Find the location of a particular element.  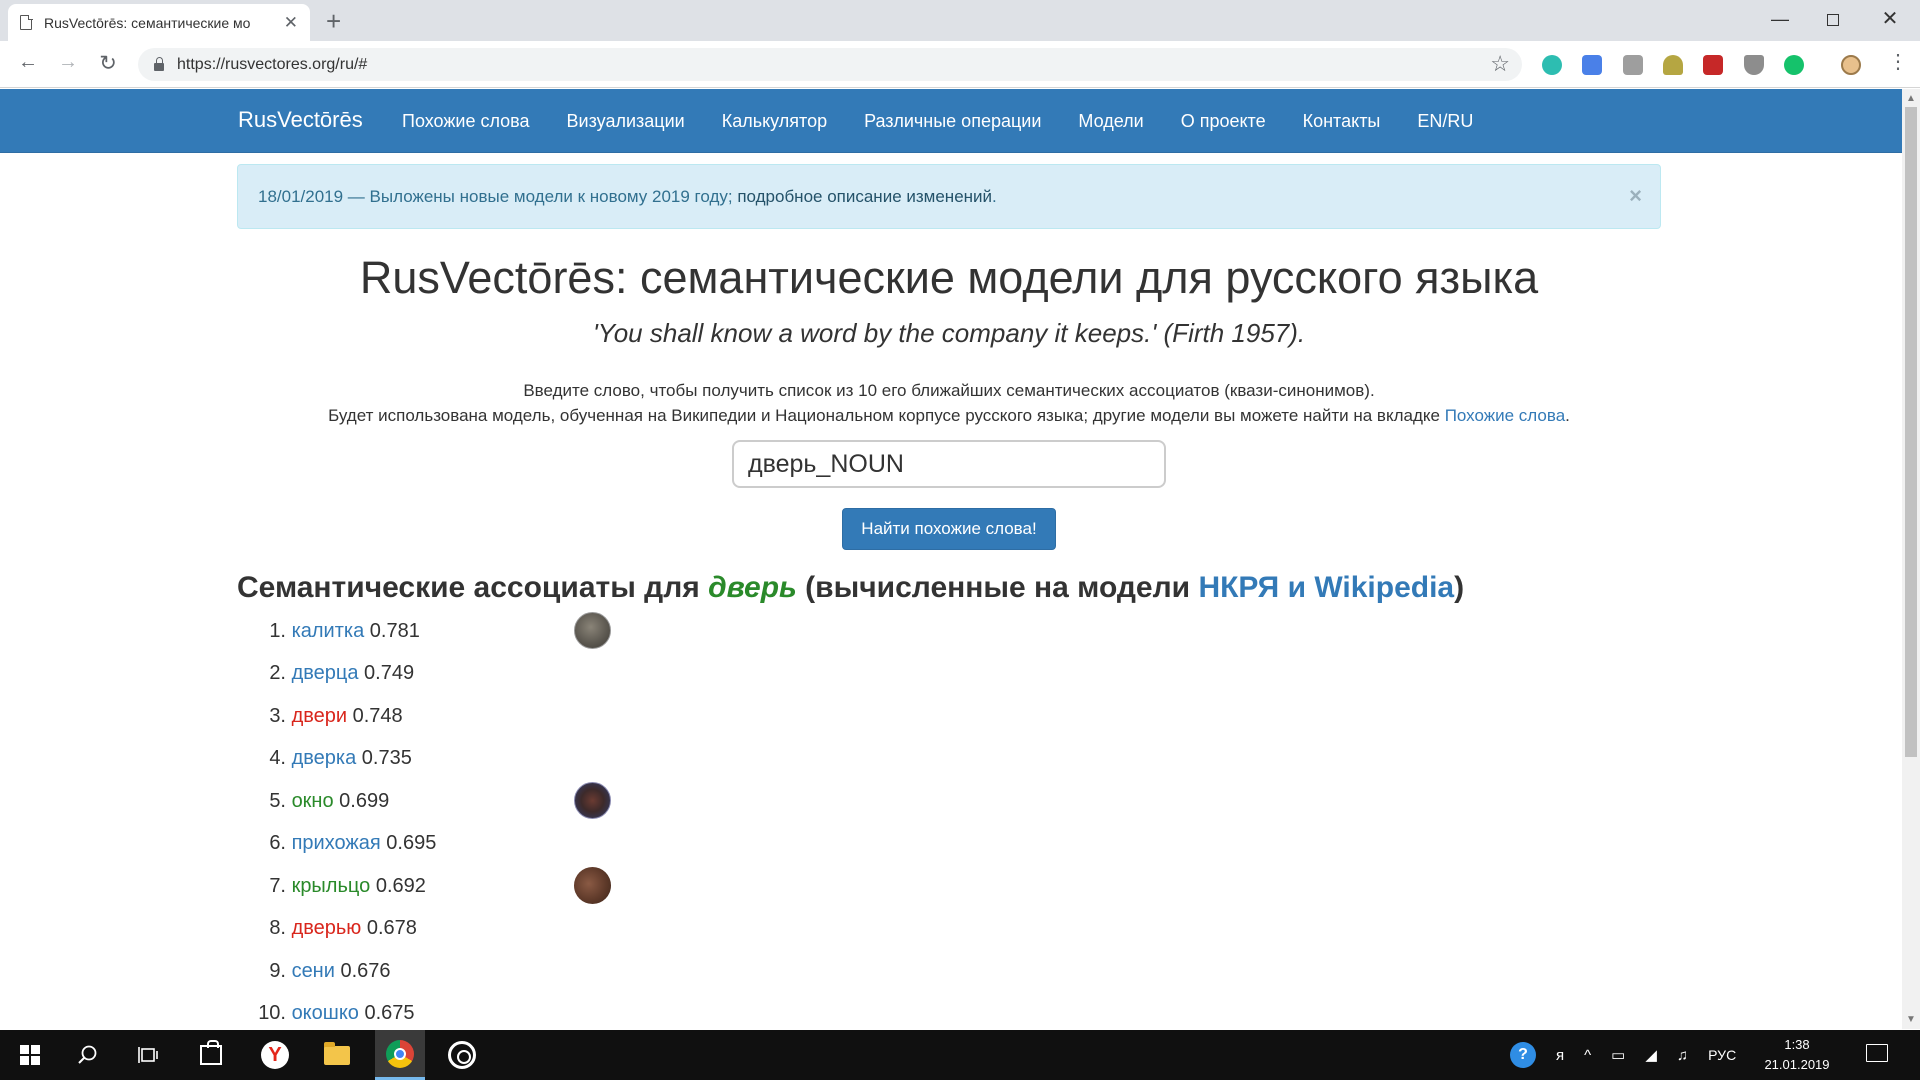

app-taskbar-icon is located at coordinates (462, 1055).